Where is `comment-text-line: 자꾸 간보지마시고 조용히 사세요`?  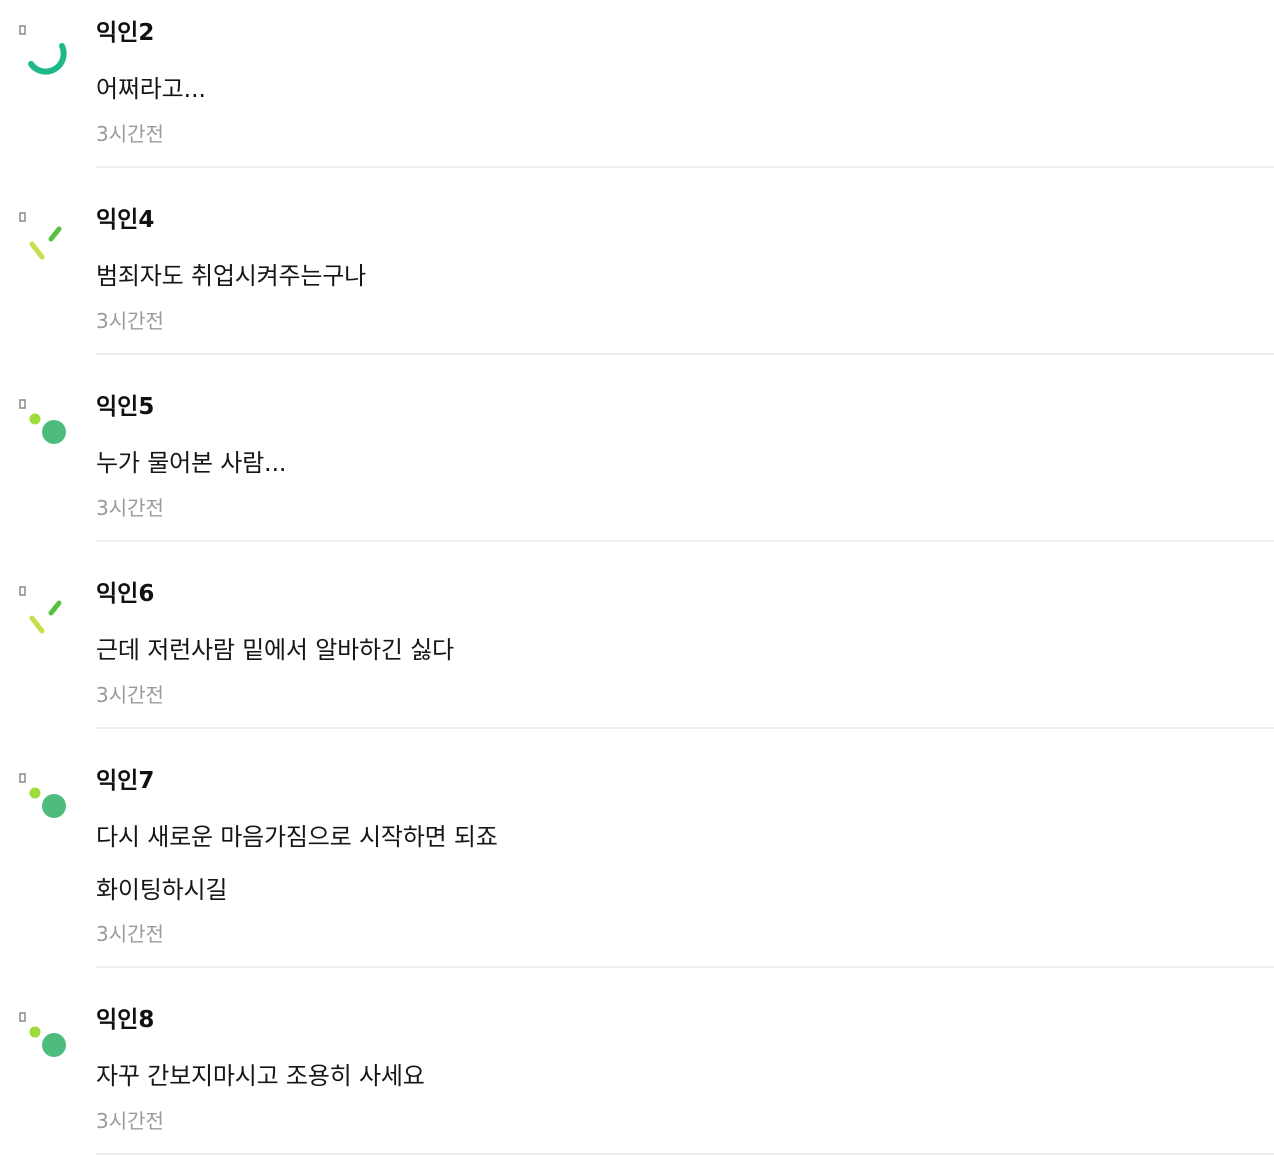 comment-text-line: 자꾸 간보지마시고 조용히 사세요 is located at coordinates (260, 1076).